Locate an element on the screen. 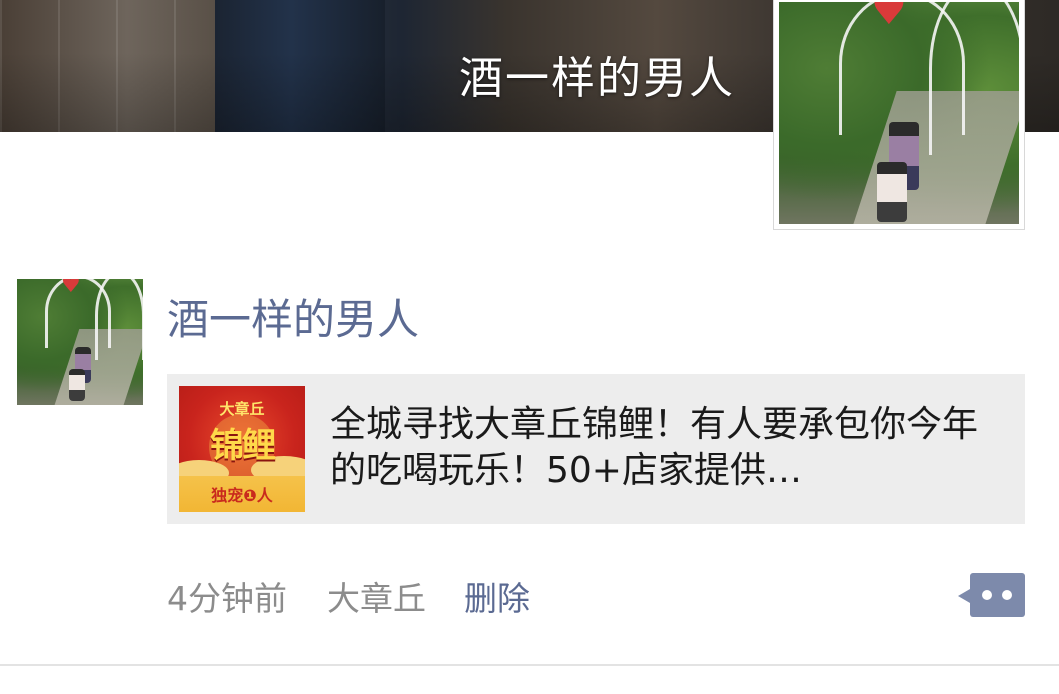 This screenshot has width=1059, height=694. more-actions-button is located at coordinates (991, 595).